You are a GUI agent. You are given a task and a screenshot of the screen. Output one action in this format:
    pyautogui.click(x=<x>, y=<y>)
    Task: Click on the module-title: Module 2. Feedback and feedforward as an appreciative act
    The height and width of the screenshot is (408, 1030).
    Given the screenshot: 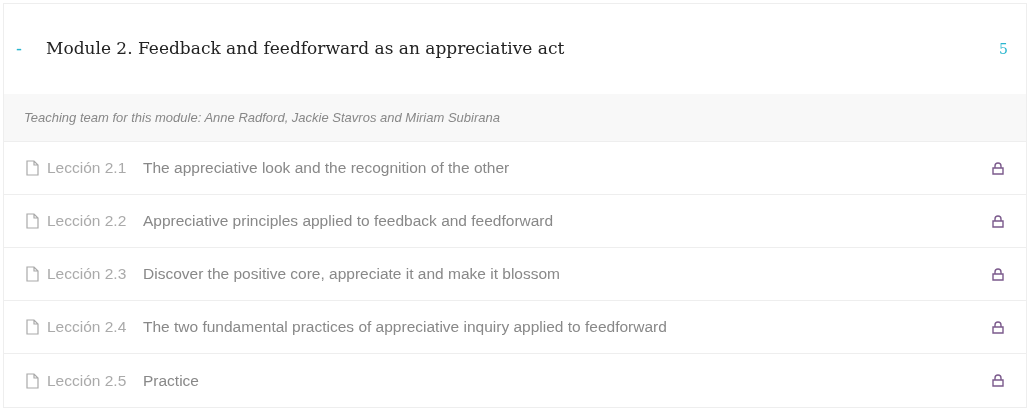 What is the action you would take?
    pyautogui.click(x=523, y=49)
    